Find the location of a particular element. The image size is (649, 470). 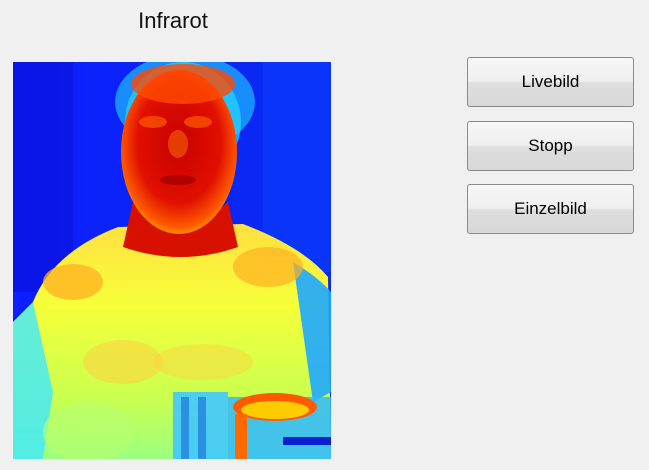

single-image-button: Einzelbild is located at coordinates (550, 209).